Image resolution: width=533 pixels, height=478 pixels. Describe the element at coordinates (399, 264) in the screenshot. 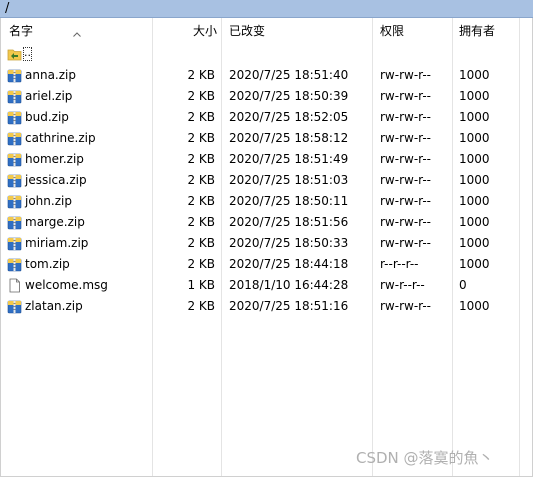

I see `file-permissions: r--r--r--` at that location.